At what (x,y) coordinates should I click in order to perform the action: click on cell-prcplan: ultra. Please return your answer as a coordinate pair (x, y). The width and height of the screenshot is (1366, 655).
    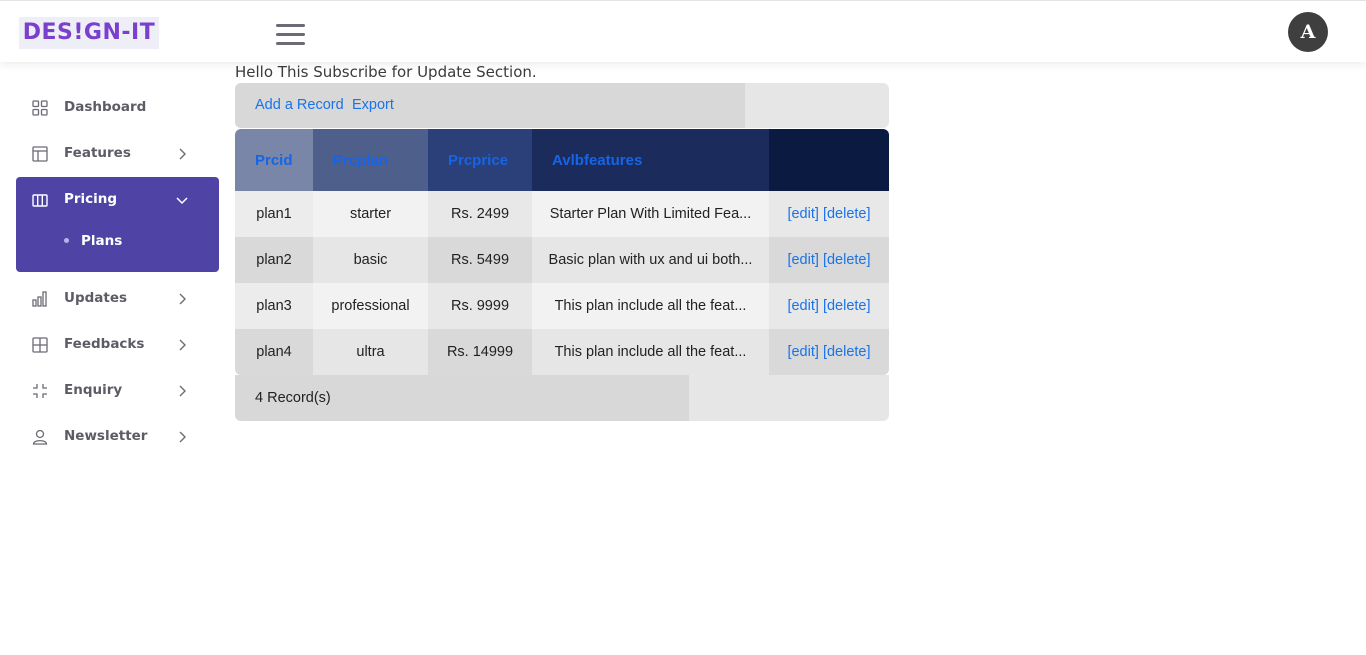
    Looking at the image, I should click on (370, 352).